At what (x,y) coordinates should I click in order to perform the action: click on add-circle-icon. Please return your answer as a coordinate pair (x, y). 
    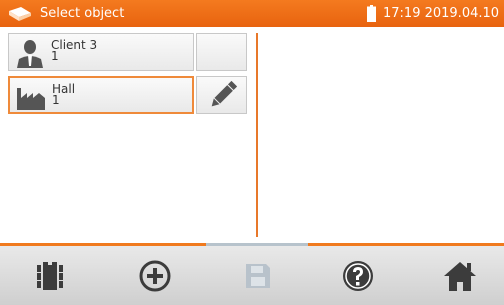
    Looking at the image, I should click on (155, 275).